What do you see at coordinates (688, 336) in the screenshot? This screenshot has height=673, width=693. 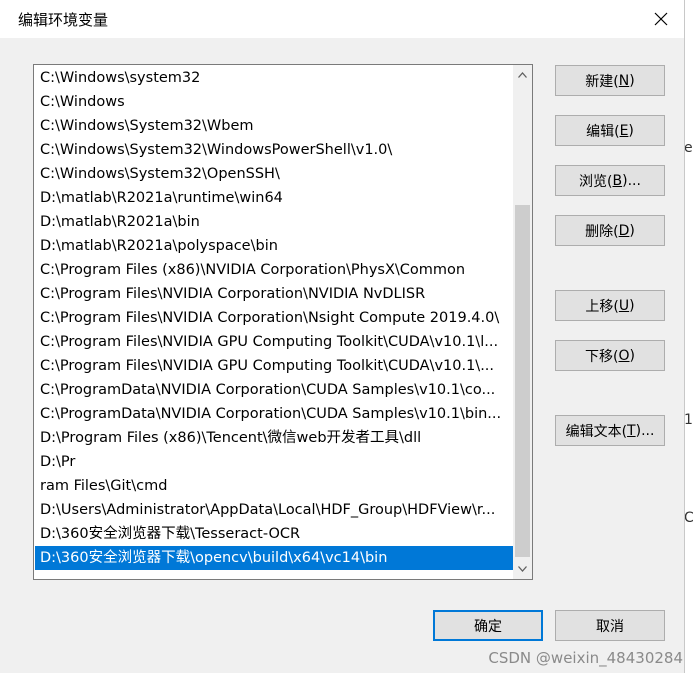 I see `background-window-strip` at bounding box center [688, 336].